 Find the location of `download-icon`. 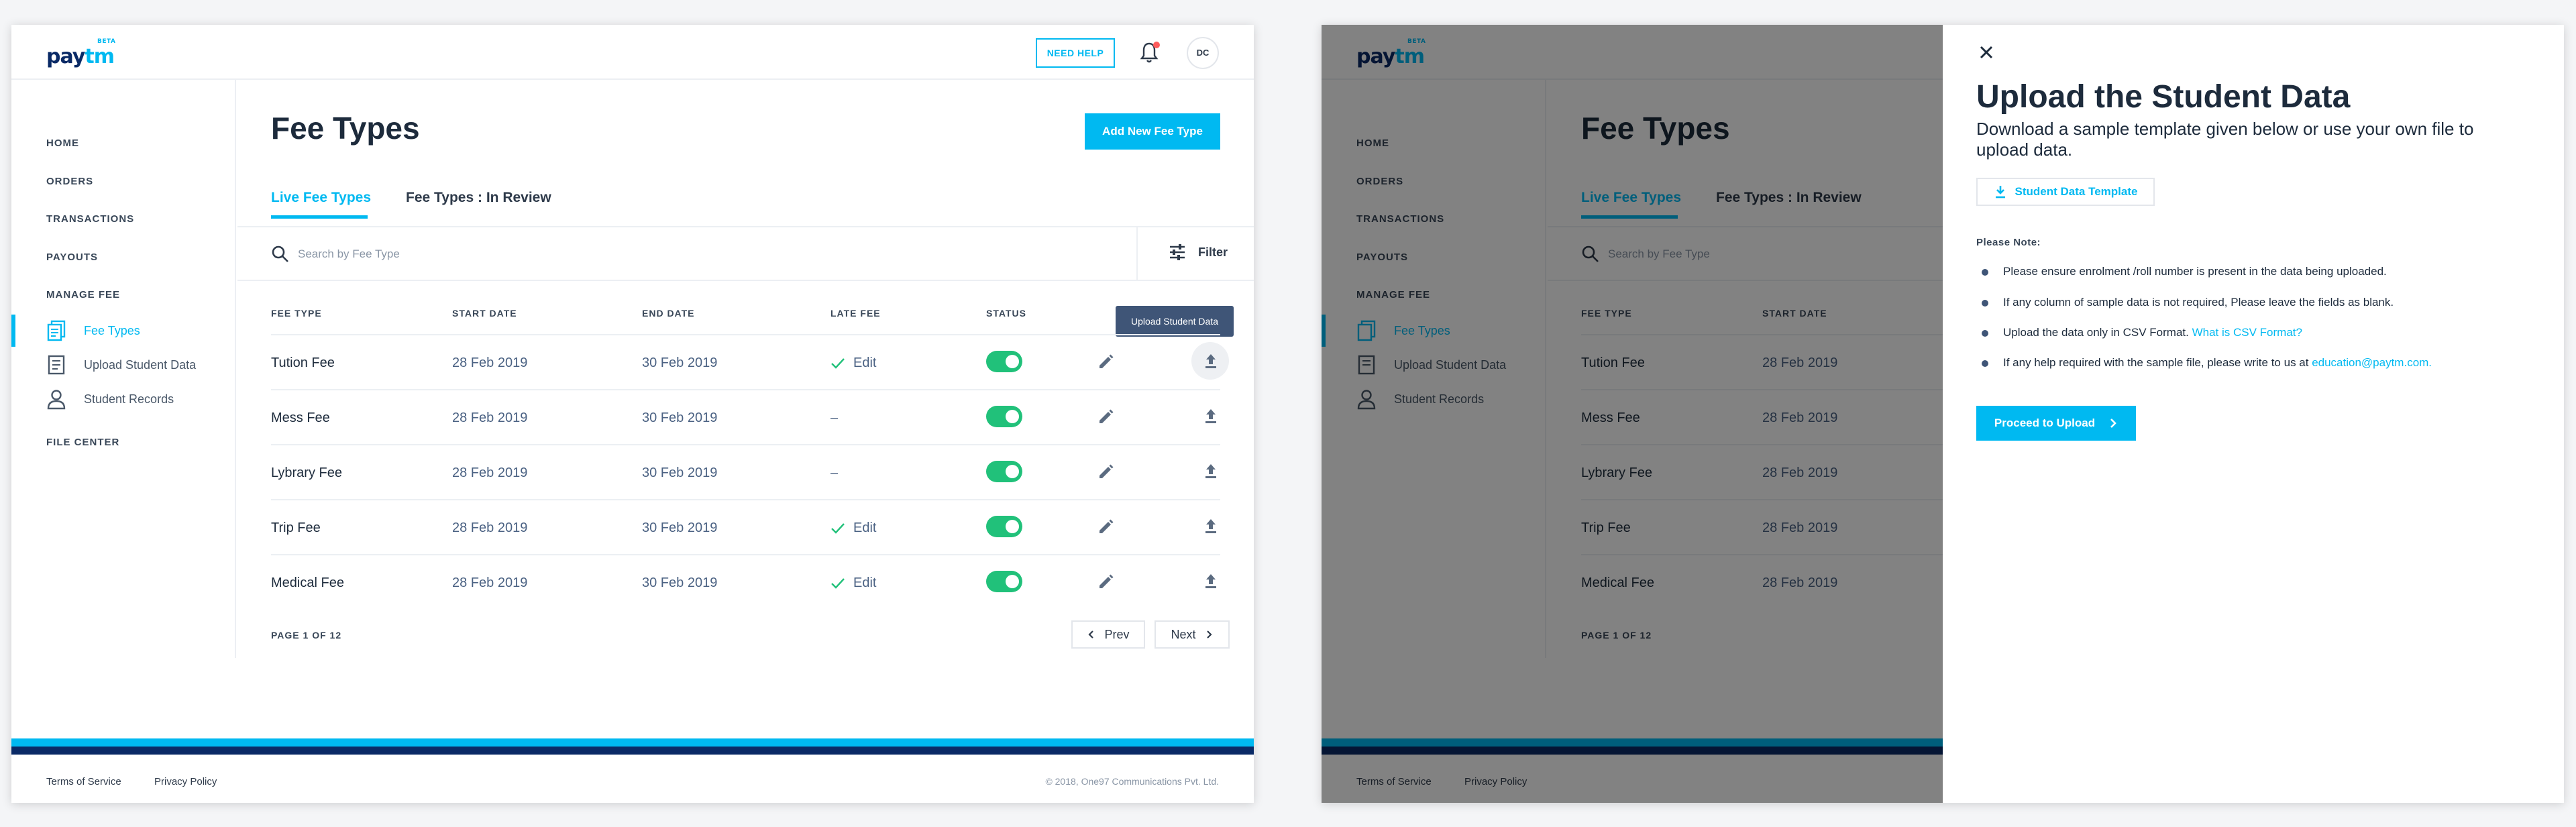

download-icon is located at coordinates (2000, 193).